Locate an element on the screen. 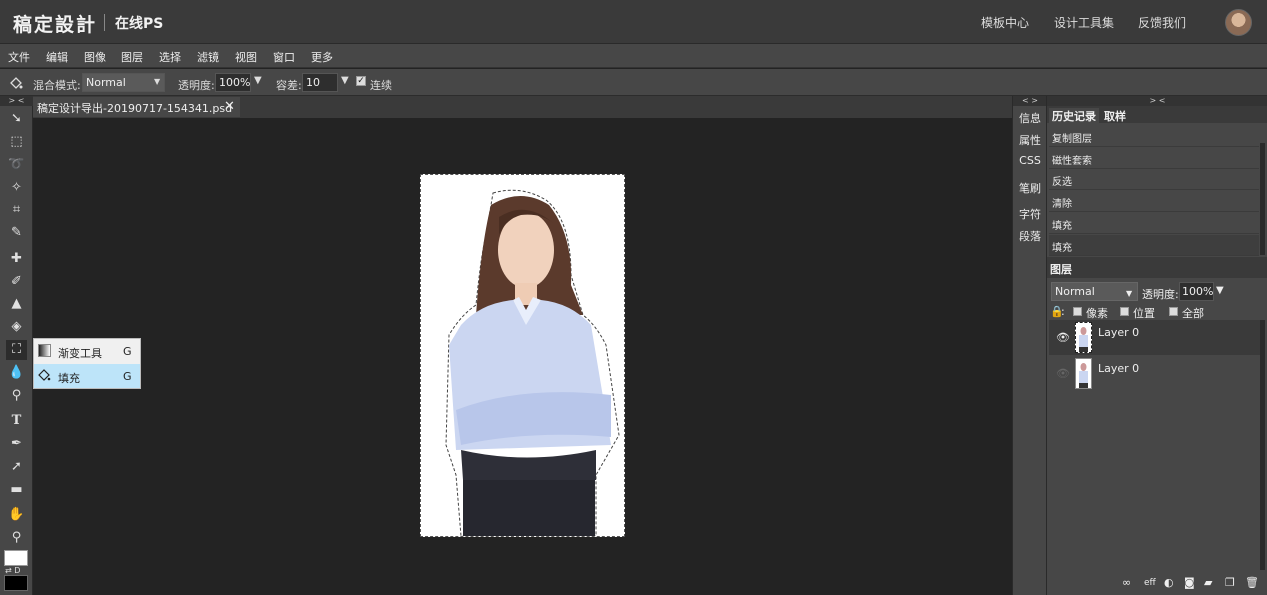 This screenshot has width=1267, height=595. menu-edit: 编辑 is located at coordinates (57, 57).